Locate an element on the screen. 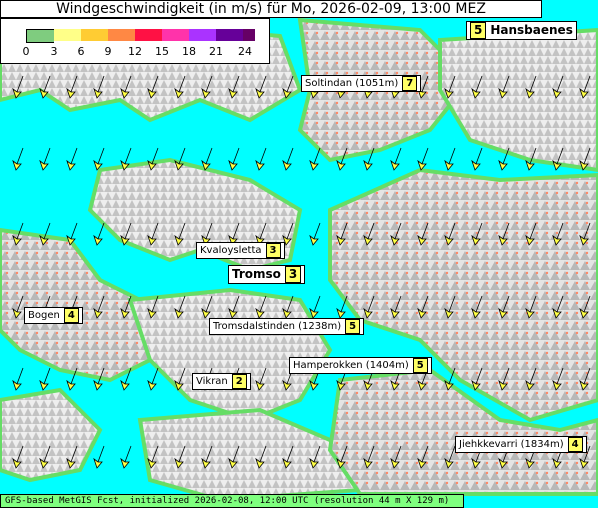  place-label-bogen: Bogen 4 is located at coordinates (53, 315).